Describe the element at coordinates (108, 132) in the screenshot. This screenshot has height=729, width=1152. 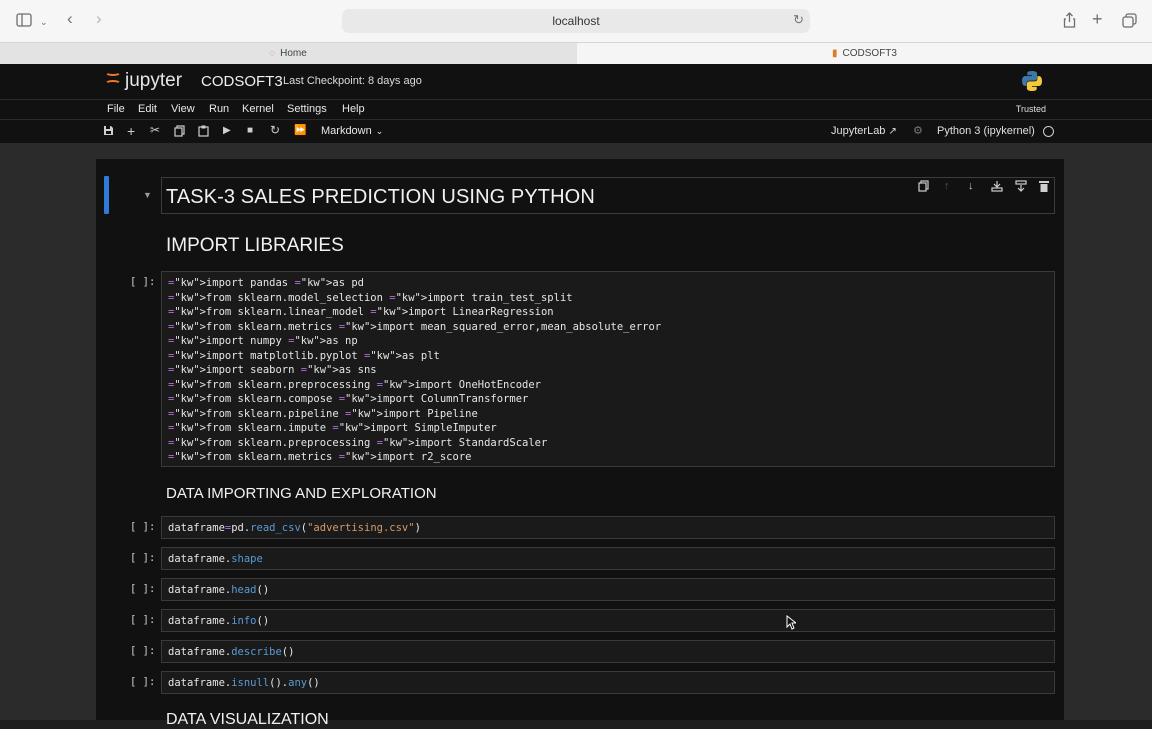
I see `save-icon` at that location.